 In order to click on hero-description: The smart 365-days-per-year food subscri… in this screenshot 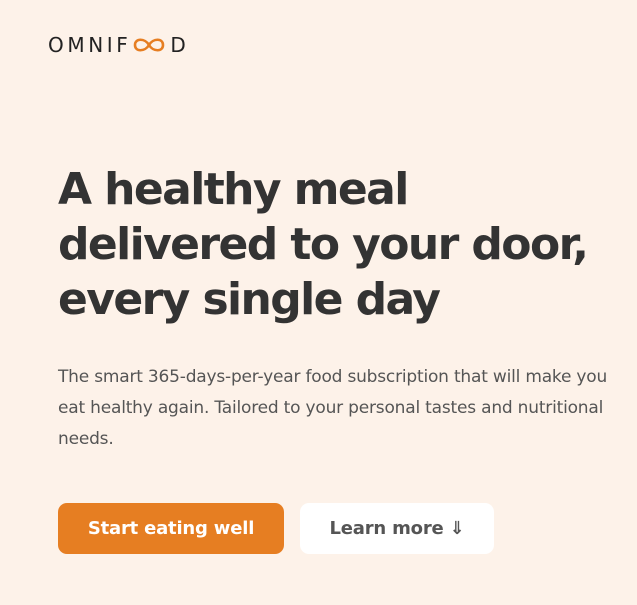, I will do `click(333, 408)`.